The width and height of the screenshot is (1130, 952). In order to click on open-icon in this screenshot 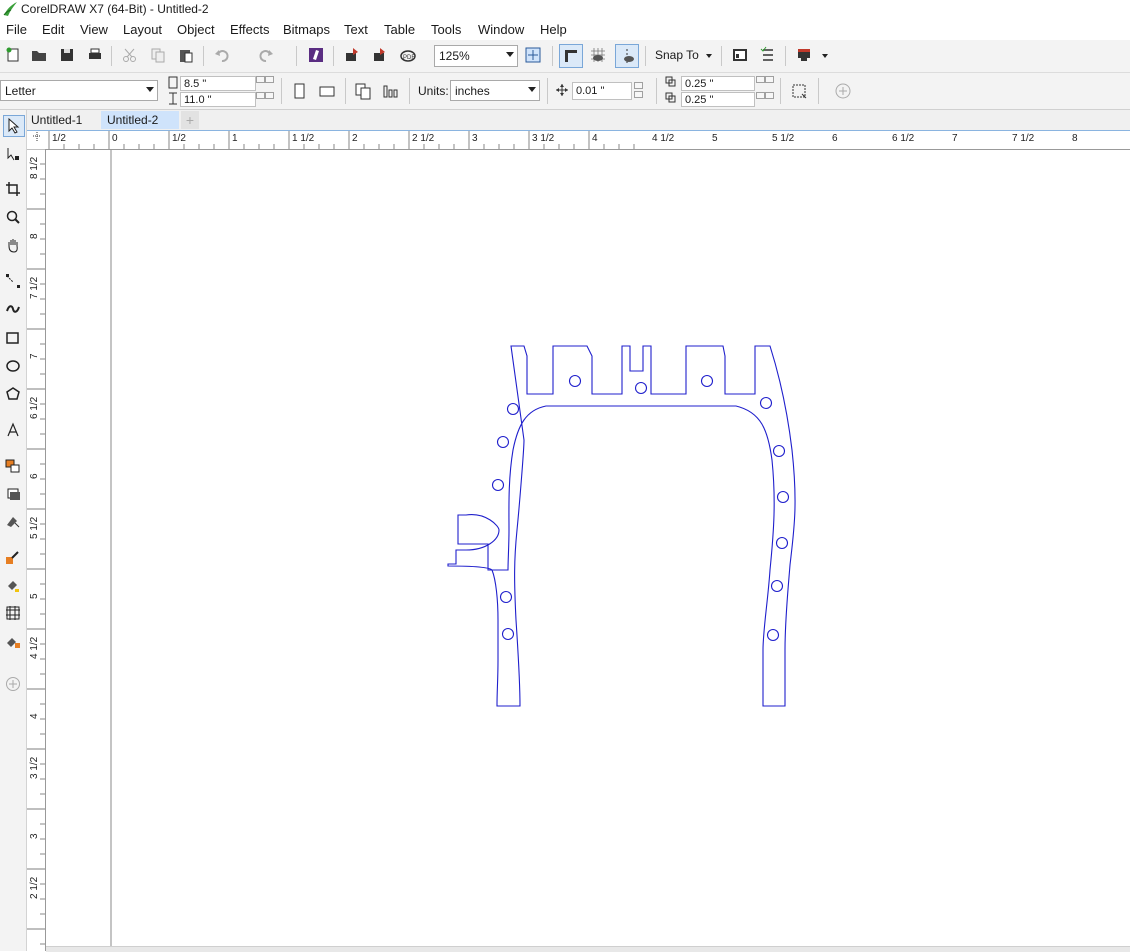, I will do `click(39, 55)`.